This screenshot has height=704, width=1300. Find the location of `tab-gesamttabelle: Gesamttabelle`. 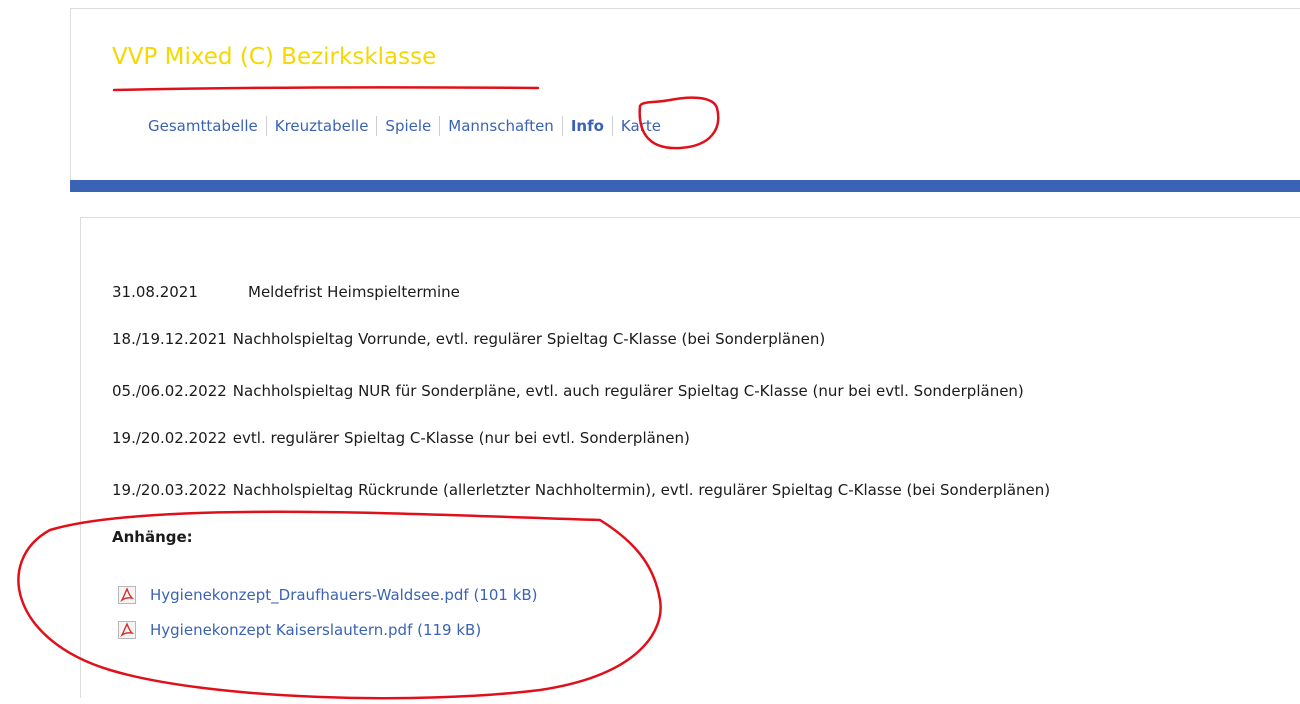

tab-gesamttabelle: Gesamttabelle is located at coordinates (203, 126).